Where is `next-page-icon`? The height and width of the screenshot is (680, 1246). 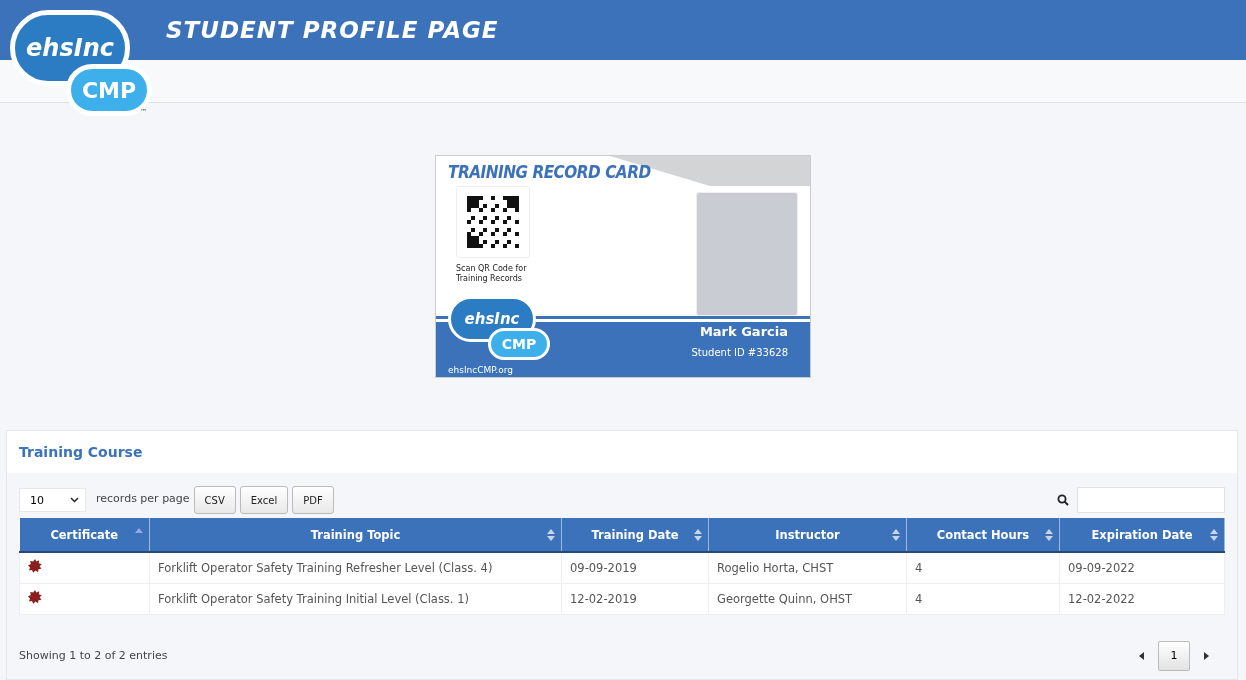
next-page-icon is located at coordinates (1206, 655).